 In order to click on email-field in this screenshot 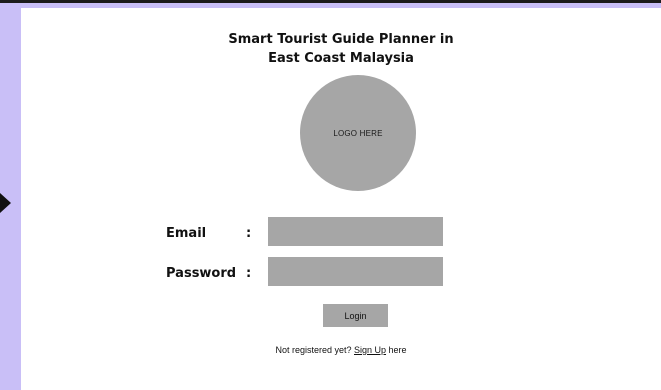, I will do `click(355, 231)`.